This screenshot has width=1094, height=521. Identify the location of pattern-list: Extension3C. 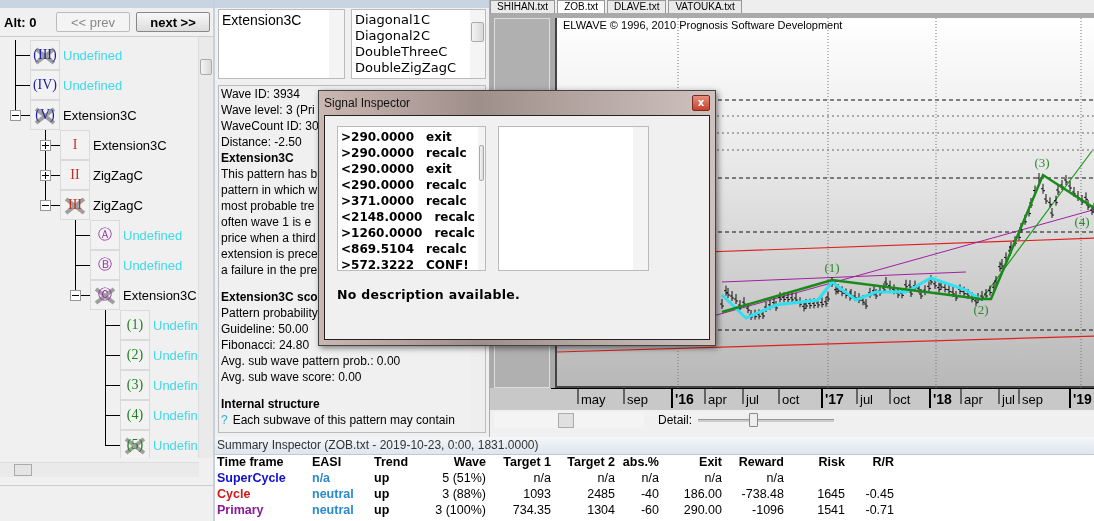
(281, 44).